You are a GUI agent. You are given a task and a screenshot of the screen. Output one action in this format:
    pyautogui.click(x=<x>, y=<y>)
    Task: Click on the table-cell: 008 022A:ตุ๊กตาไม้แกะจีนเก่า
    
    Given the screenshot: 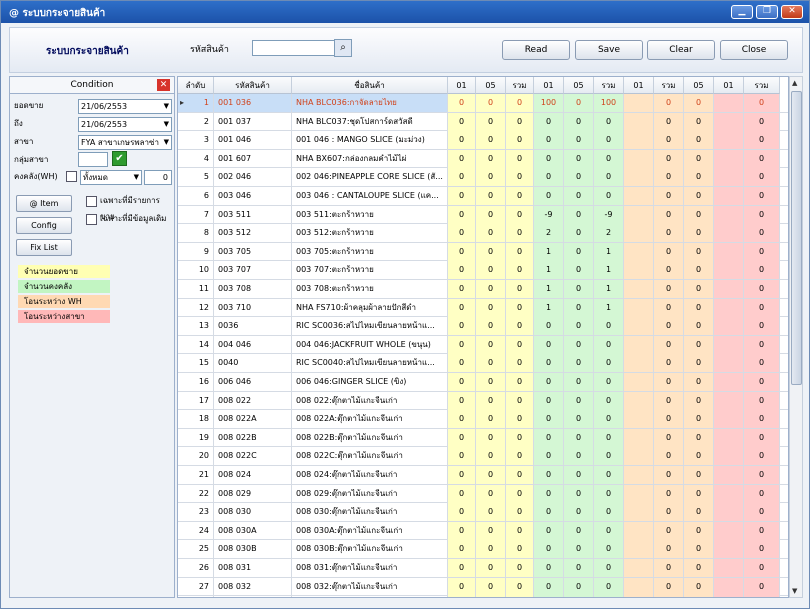 What is the action you would take?
    pyautogui.click(x=370, y=419)
    